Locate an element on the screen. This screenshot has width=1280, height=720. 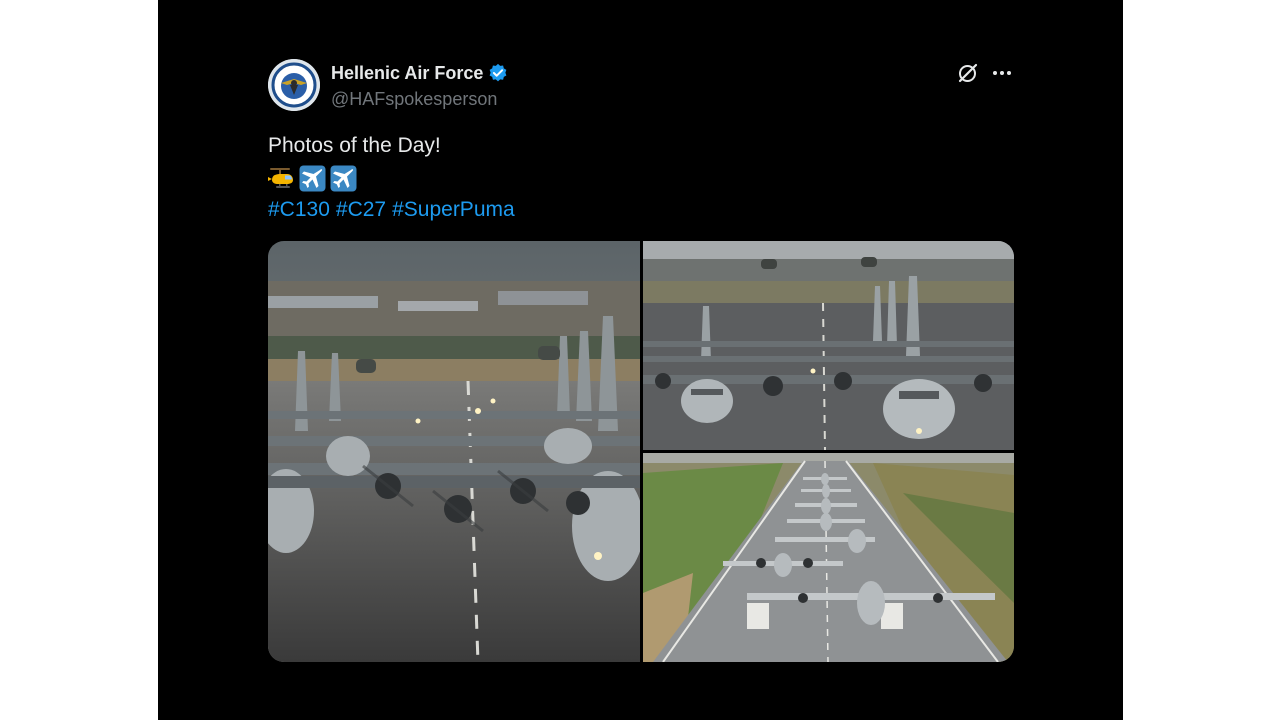
grok-icon is located at coordinates (968, 73).